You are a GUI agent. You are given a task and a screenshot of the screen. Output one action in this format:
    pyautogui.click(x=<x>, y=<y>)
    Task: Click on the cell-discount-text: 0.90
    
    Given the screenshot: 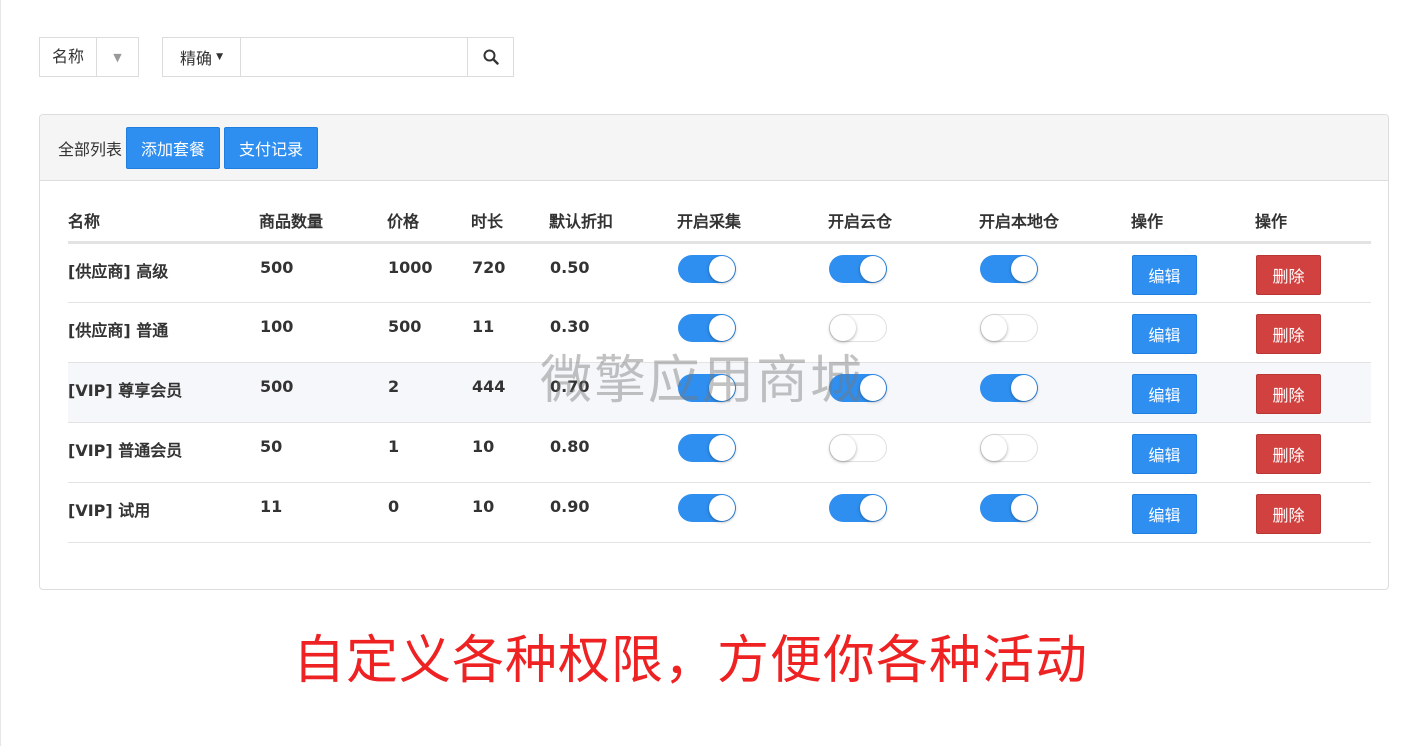 What is the action you would take?
    pyautogui.click(x=570, y=506)
    